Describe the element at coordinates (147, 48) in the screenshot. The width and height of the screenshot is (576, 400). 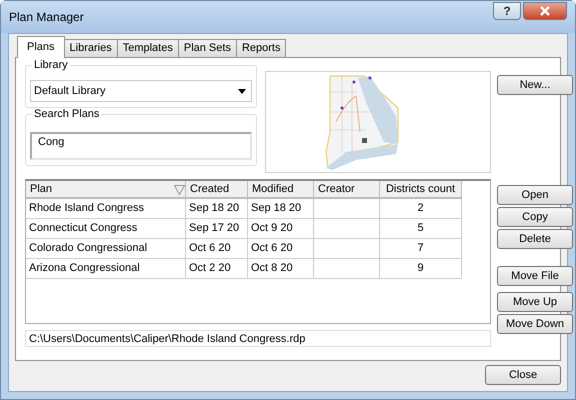
I see `tab: Templates` at that location.